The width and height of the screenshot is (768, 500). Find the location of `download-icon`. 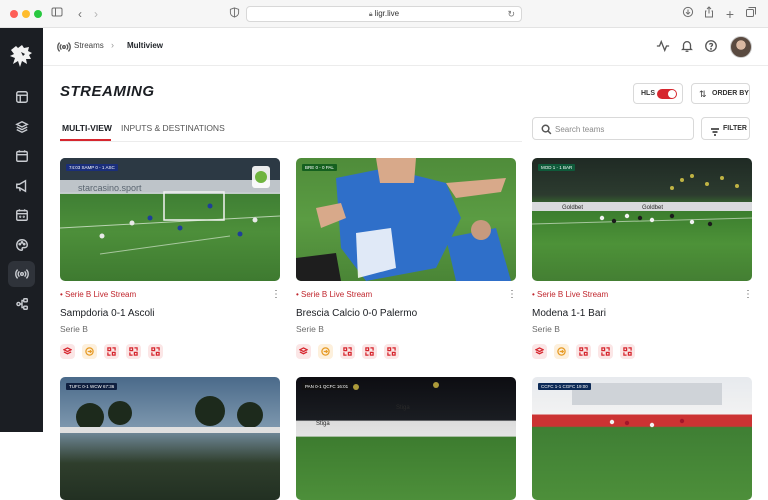

download-icon is located at coordinates (688, 14).